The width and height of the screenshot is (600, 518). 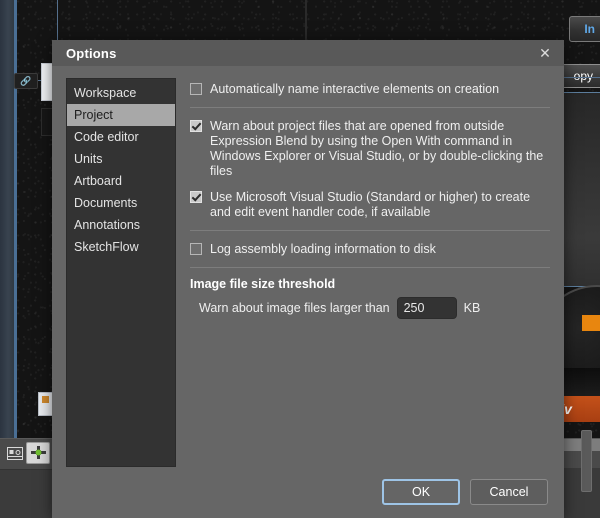 What do you see at coordinates (308, 53) in the screenshot?
I see `dialog-titlebar: Options ✕` at bounding box center [308, 53].